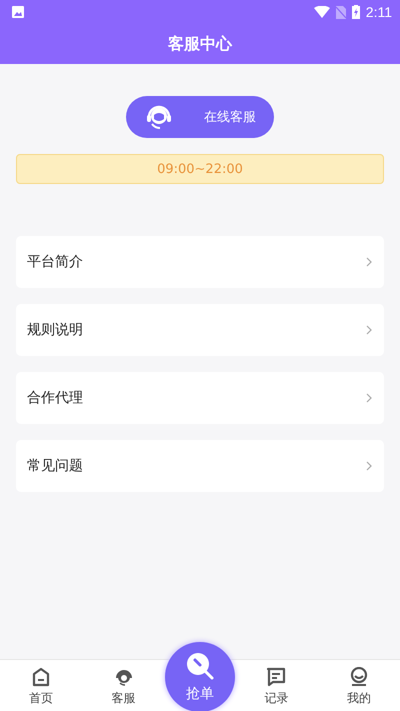 The image size is (400, 711). I want to click on nav-tab: 首页, so click(41, 685).